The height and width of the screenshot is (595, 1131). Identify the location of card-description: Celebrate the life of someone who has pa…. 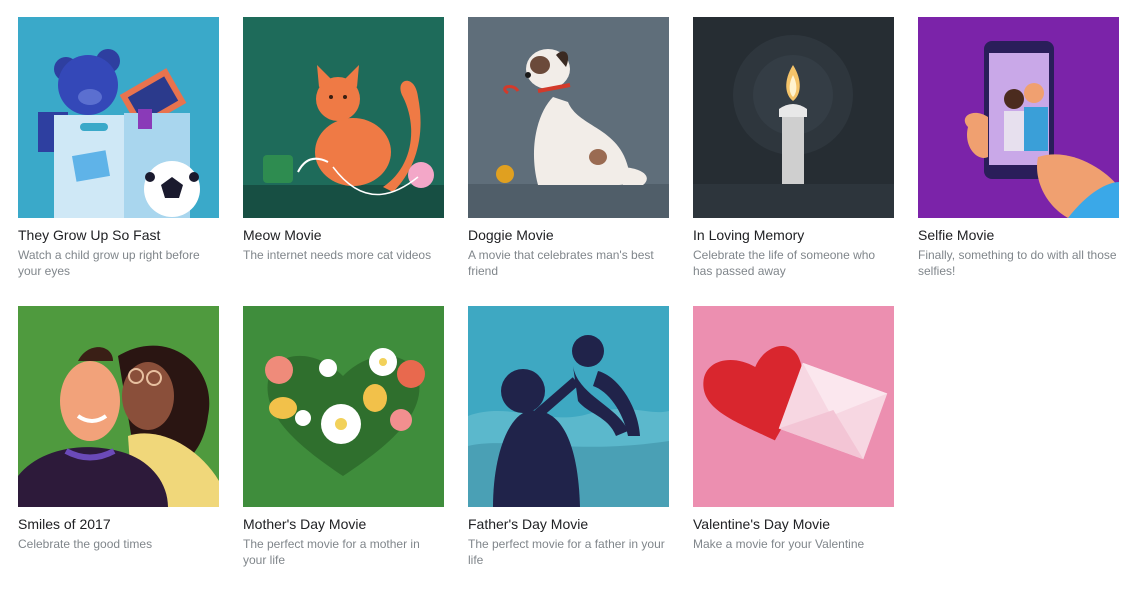
(784, 263).